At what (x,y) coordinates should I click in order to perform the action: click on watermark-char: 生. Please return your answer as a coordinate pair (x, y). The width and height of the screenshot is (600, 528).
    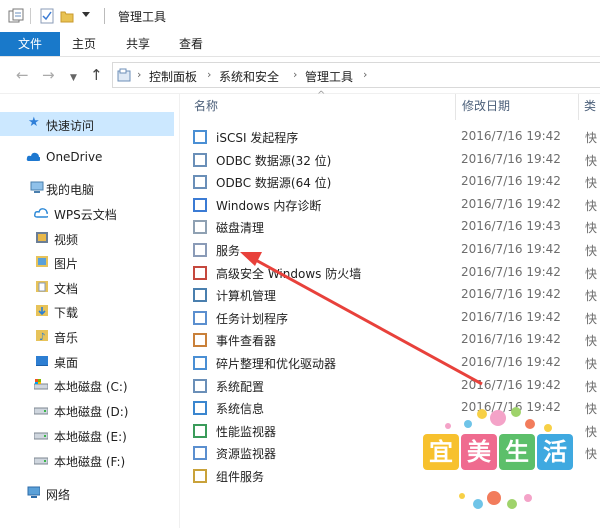
    Looking at the image, I should click on (517, 452).